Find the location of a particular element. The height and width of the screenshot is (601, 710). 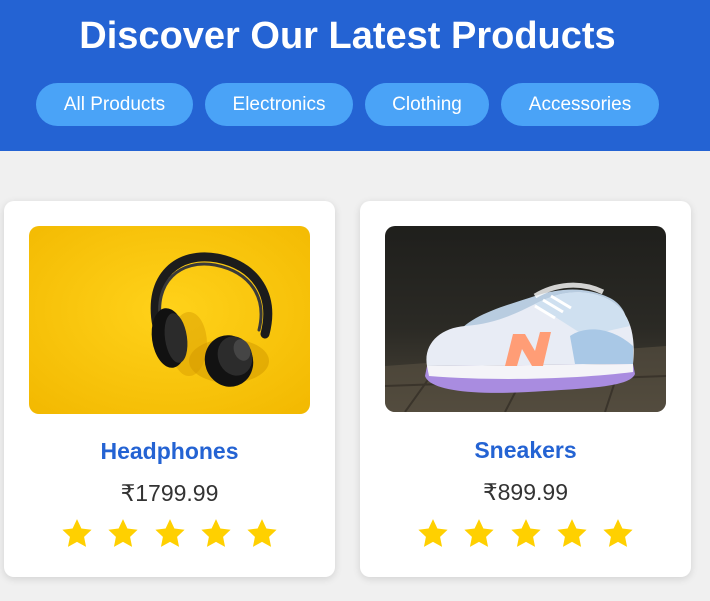

filter-electronics: Electronics is located at coordinates (279, 104).